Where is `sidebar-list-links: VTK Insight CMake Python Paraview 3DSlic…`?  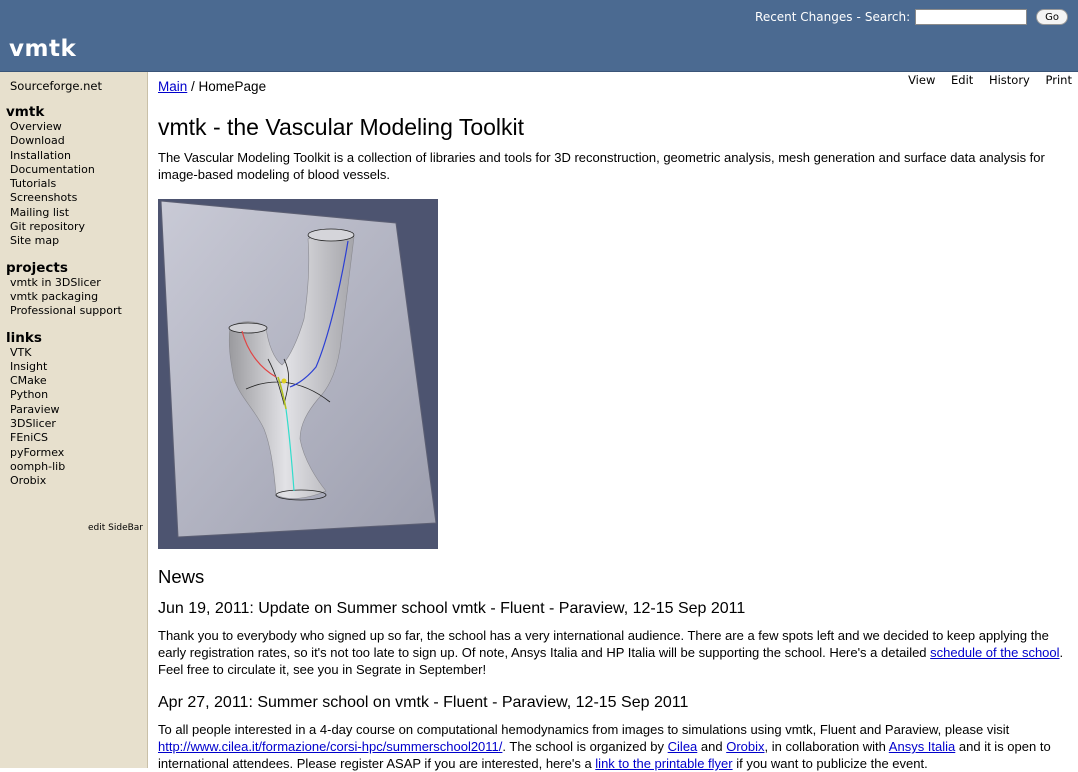 sidebar-list-links: VTK Insight CMake Python Paraview 3DSlic… is located at coordinates (73, 417).